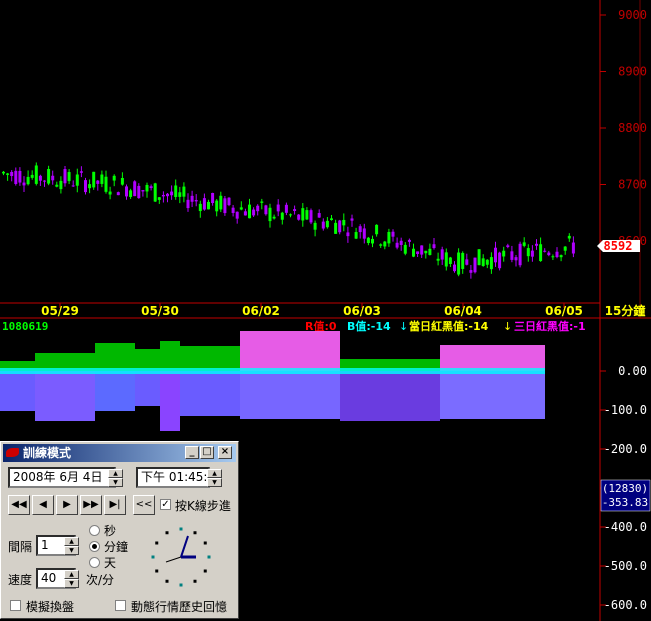 The image size is (651, 621). What do you see at coordinates (272, 371) in the screenshot?
I see `zero-line-band` at bounding box center [272, 371].